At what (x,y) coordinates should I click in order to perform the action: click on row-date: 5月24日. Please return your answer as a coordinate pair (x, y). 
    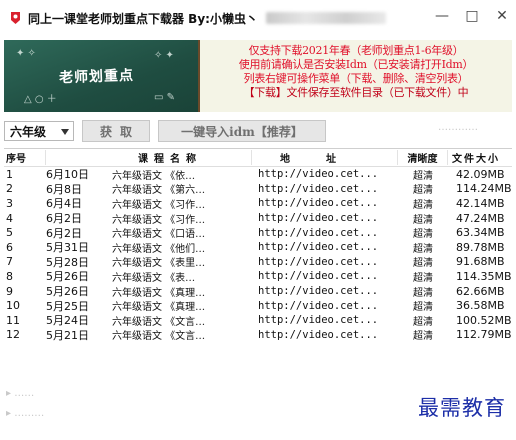
    Looking at the image, I should click on (67, 321).